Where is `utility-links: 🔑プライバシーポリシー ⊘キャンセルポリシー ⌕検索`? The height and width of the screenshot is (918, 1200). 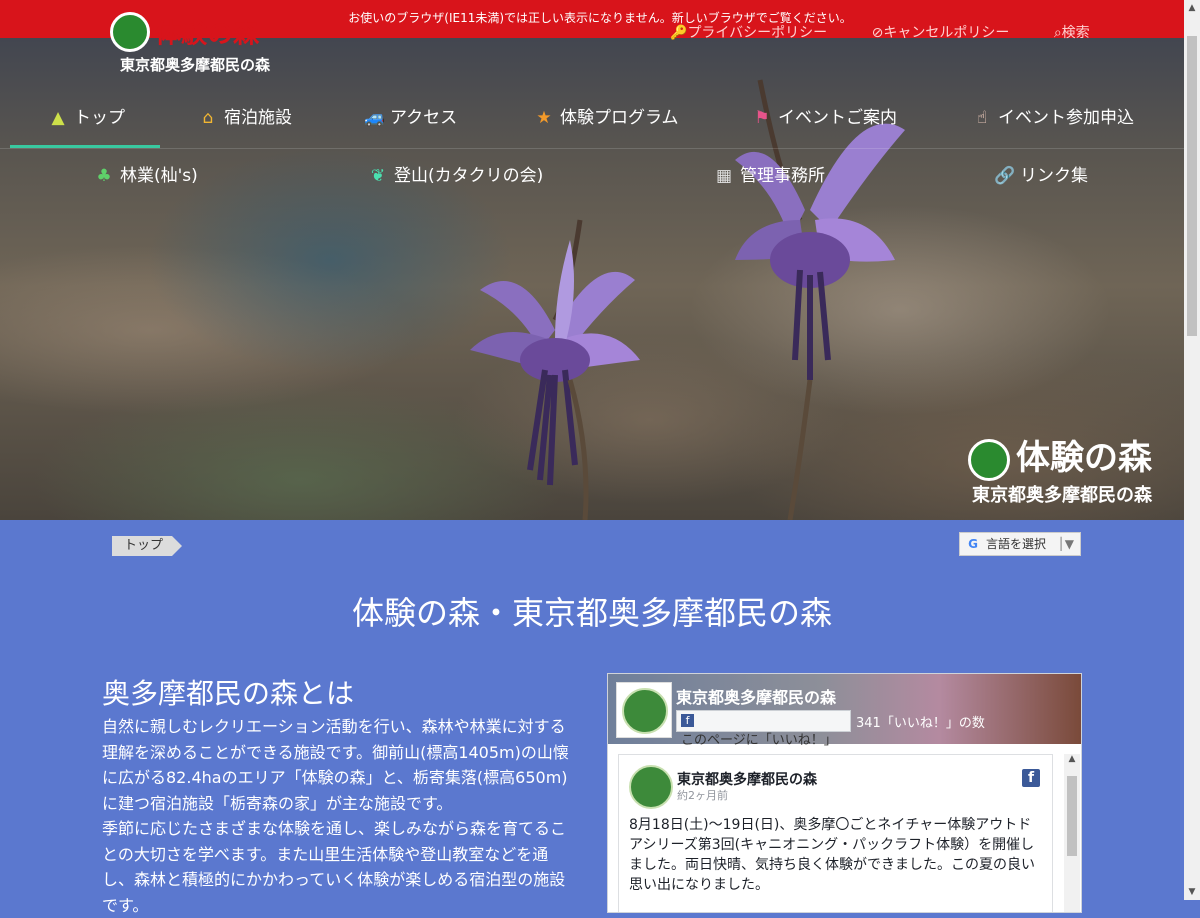
utility-links: 🔑プライバシーポリシー ⊘キャンセルポリシー ⌕検索 is located at coordinates (900, 32).